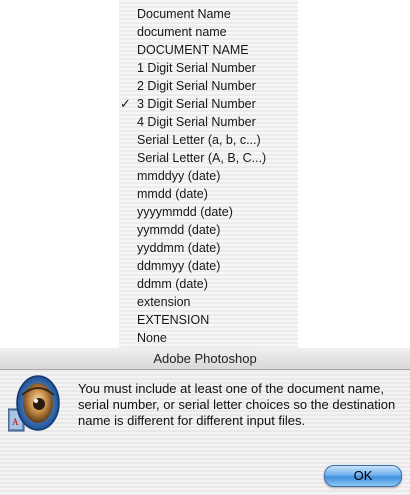  What do you see at coordinates (196, 104) in the screenshot?
I see `menu-item-label: 3 Digit Serial Number` at bounding box center [196, 104].